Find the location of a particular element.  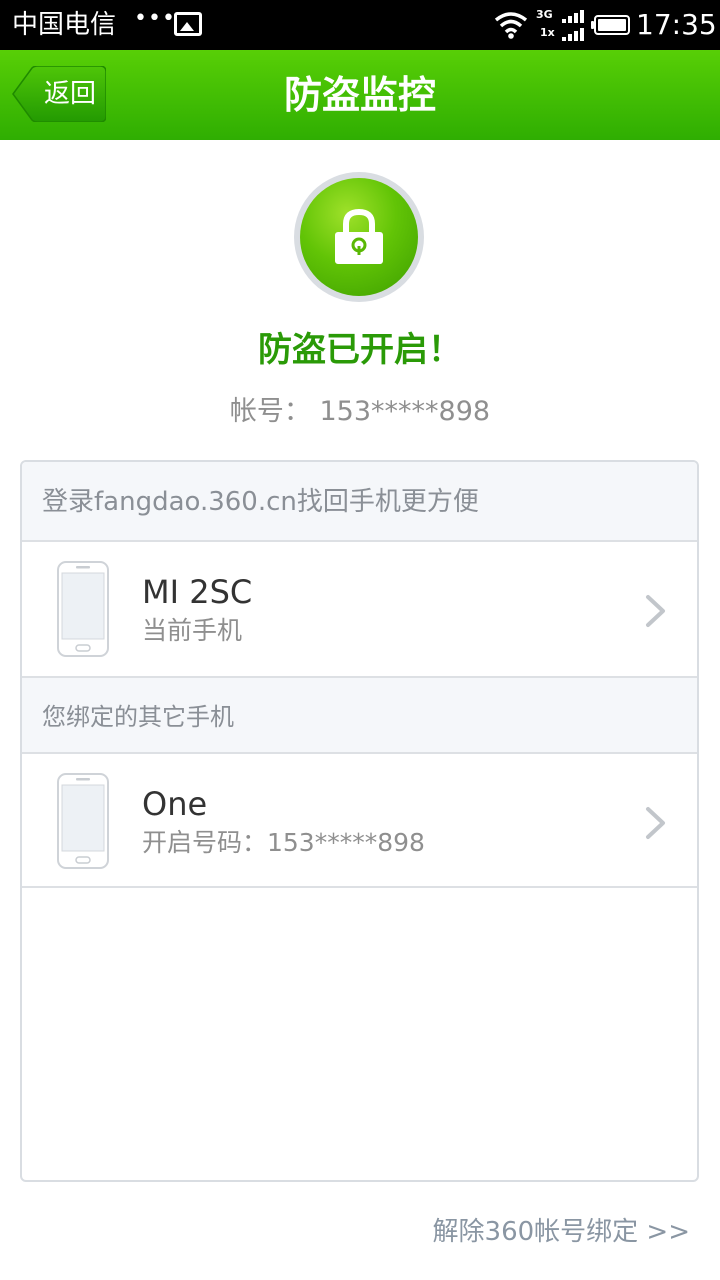

account-number: 帐号： 153*****898 is located at coordinates (360, 411).